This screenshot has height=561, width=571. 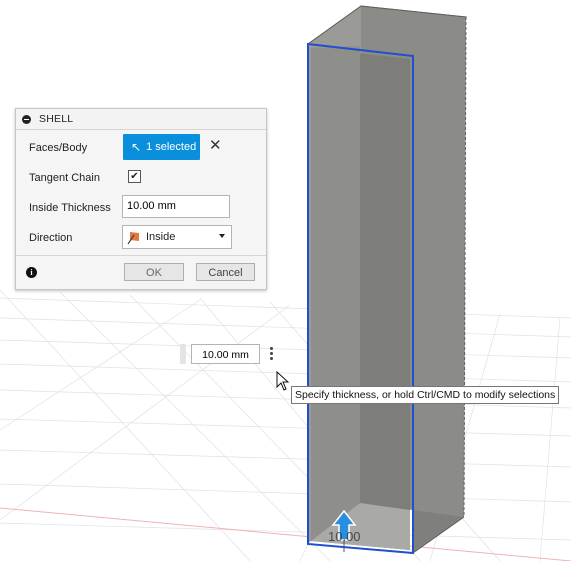 I want to click on chevron-down-icon, so click(x=222, y=236).